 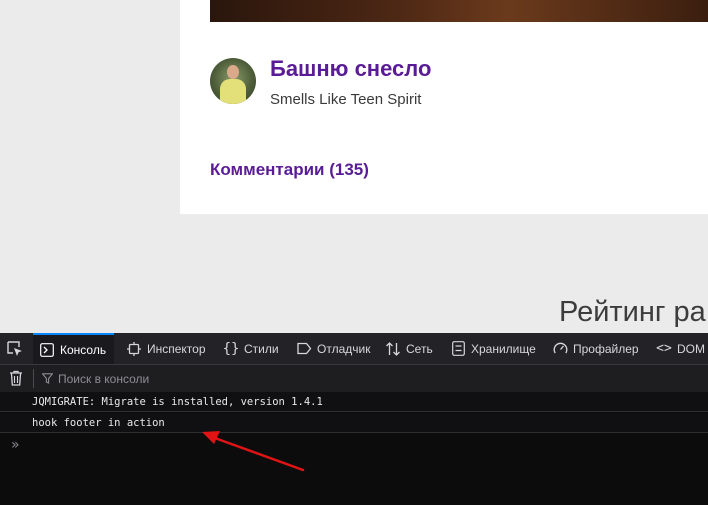 What do you see at coordinates (192, 378) in the screenshot?
I see `console-search-input: Поиск в консоли` at bounding box center [192, 378].